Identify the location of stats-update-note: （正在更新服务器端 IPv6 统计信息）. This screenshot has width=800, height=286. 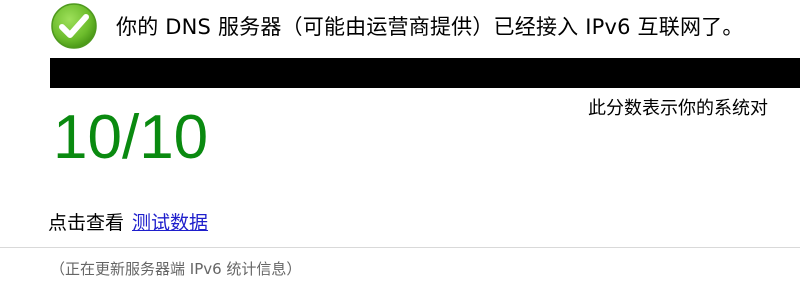
(176, 269).